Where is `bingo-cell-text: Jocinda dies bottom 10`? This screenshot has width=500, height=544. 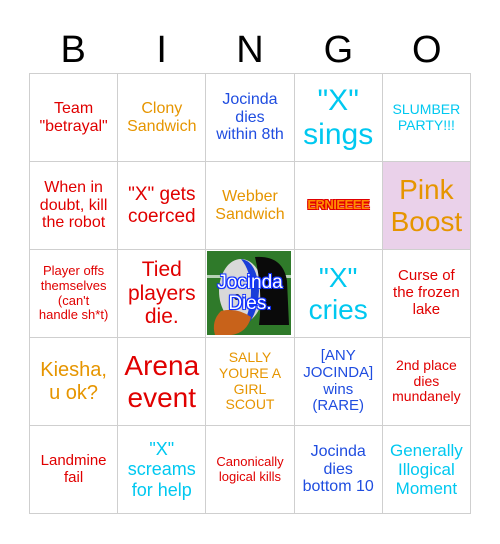 bingo-cell-text: Jocinda dies bottom 10 is located at coordinates (338, 469).